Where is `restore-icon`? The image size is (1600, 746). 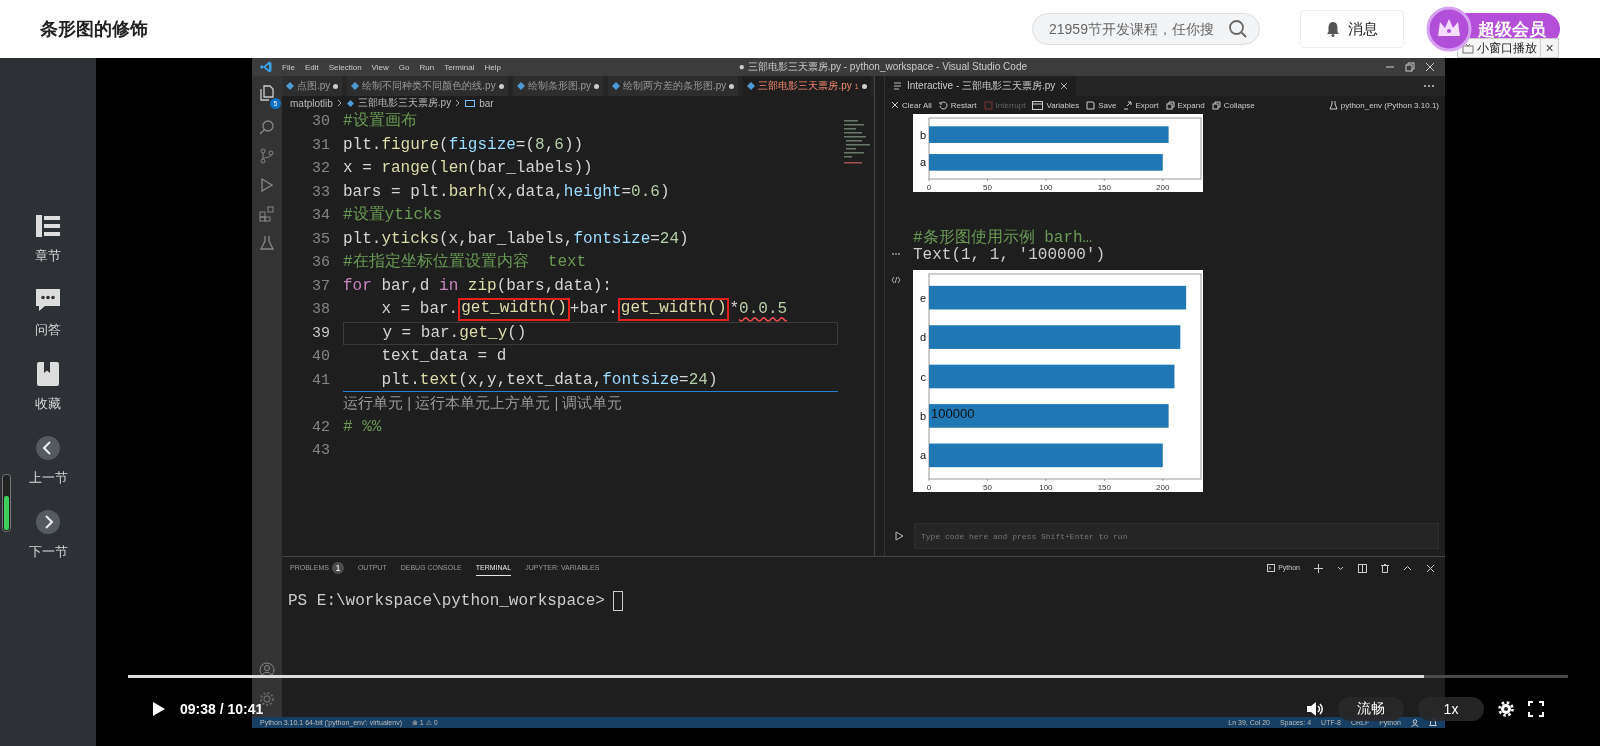
restore-icon is located at coordinates (1410, 67).